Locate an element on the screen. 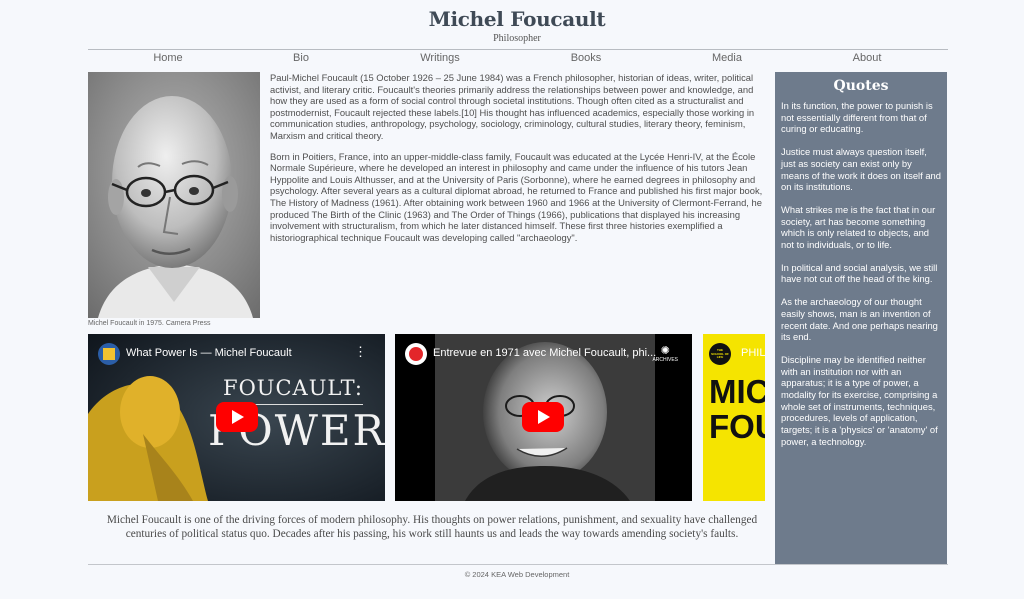 The image size is (1024, 599). quotes-title: Quotes is located at coordinates (861, 86).